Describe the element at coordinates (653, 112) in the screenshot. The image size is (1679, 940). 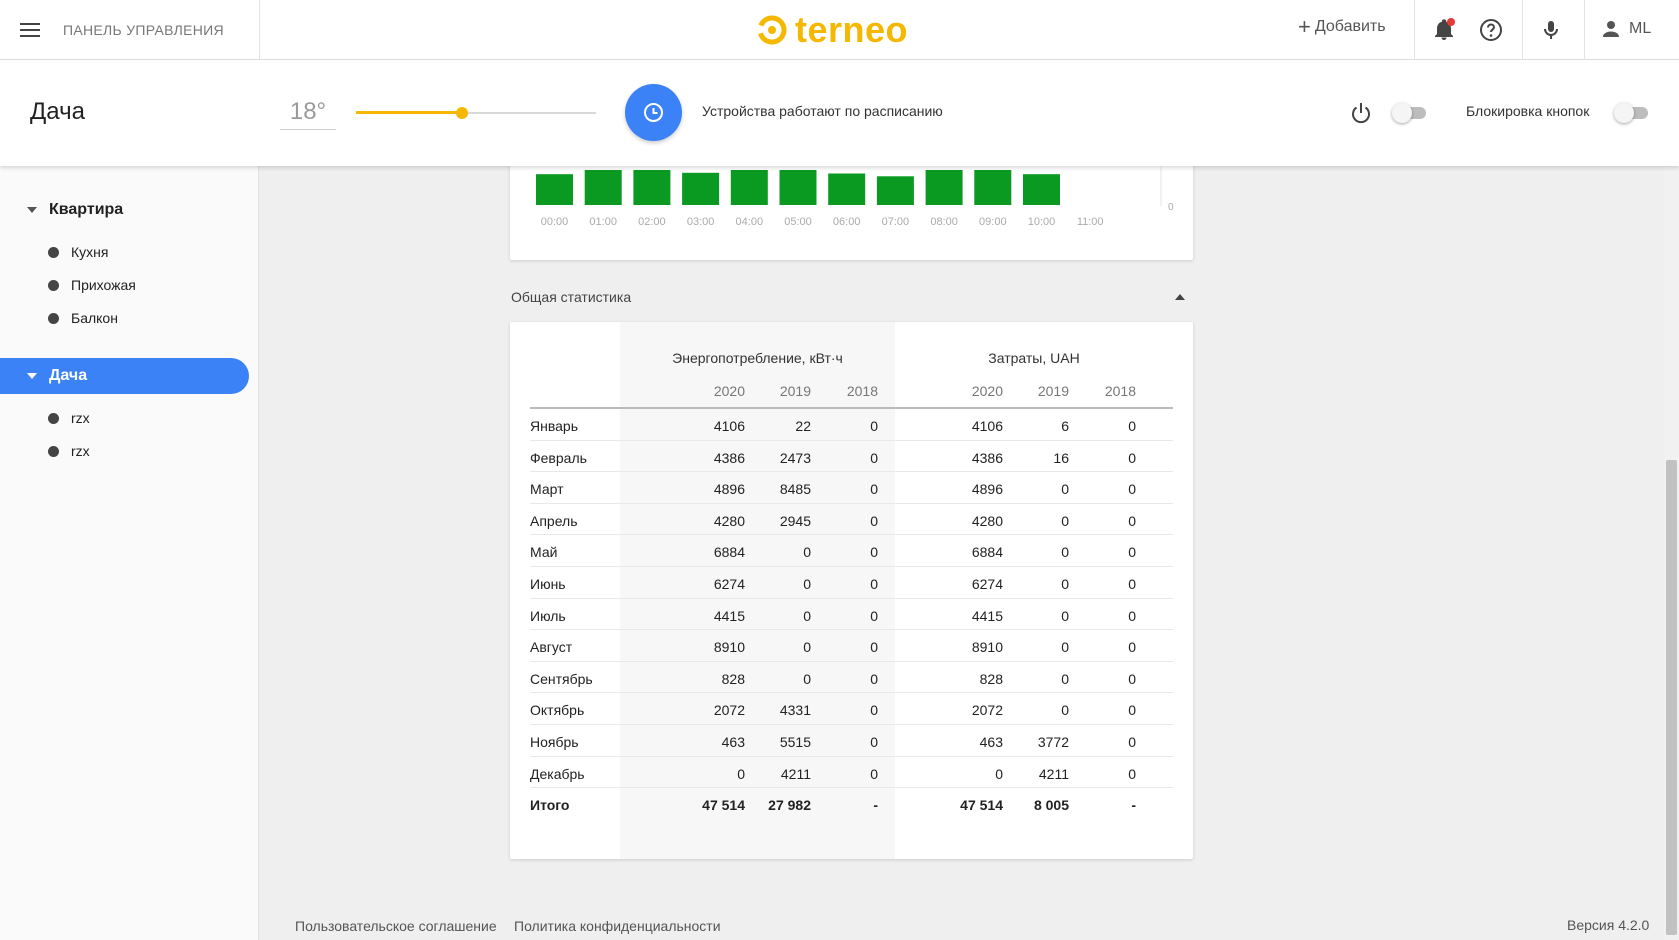
I see `schedule-button` at that location.